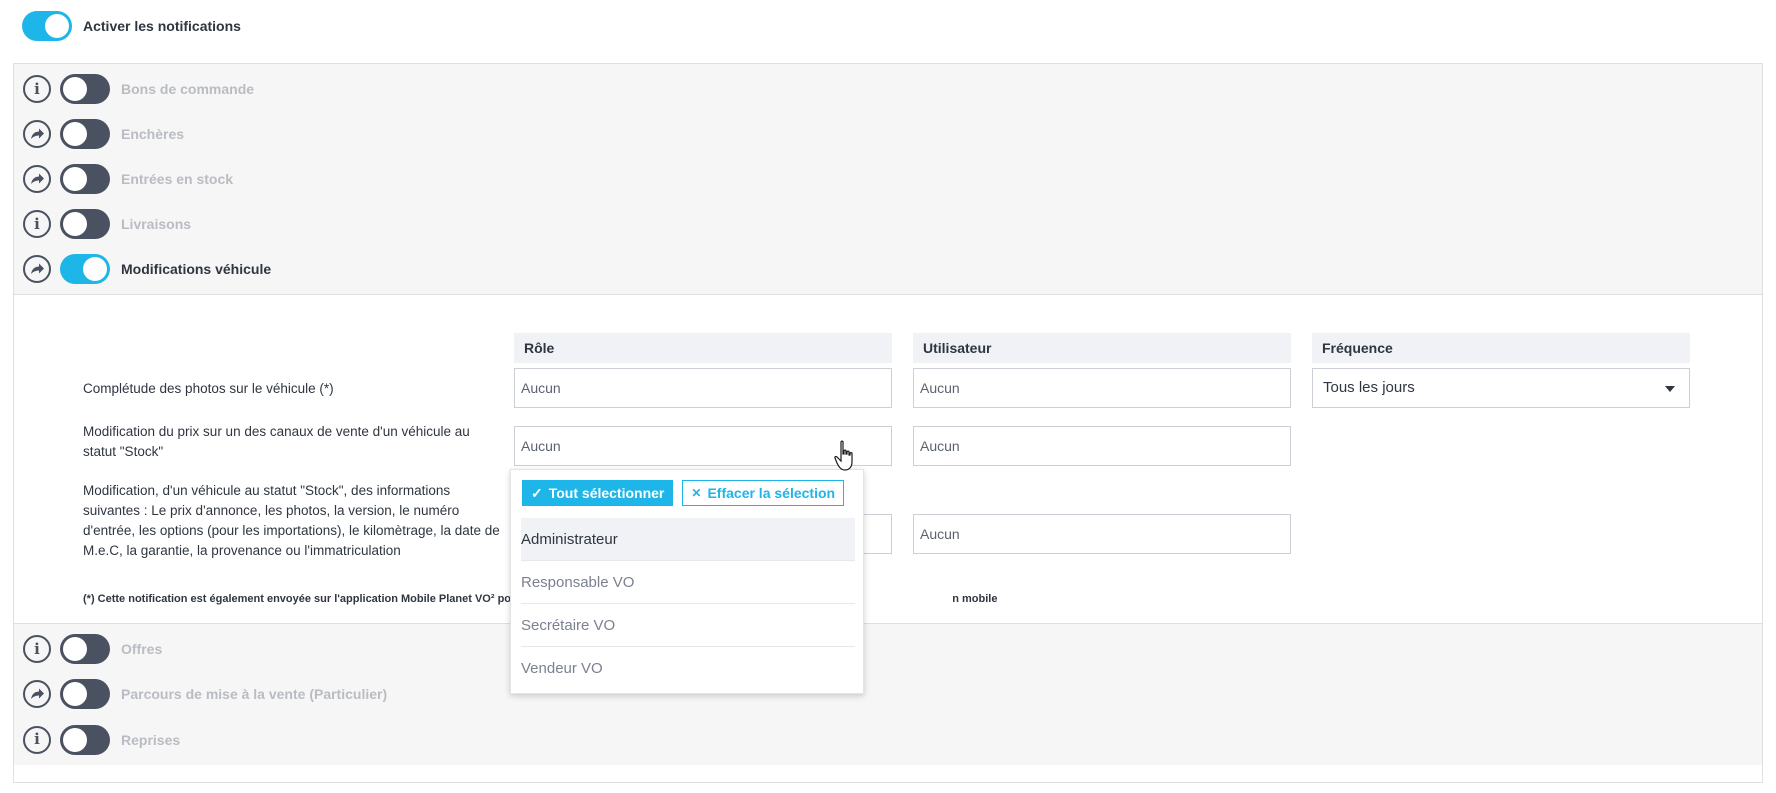  What do you see at coordinates (975, 599) in the screenshot?
I see `footnote-text-end: n mobile` at bounding box center [975, 599].